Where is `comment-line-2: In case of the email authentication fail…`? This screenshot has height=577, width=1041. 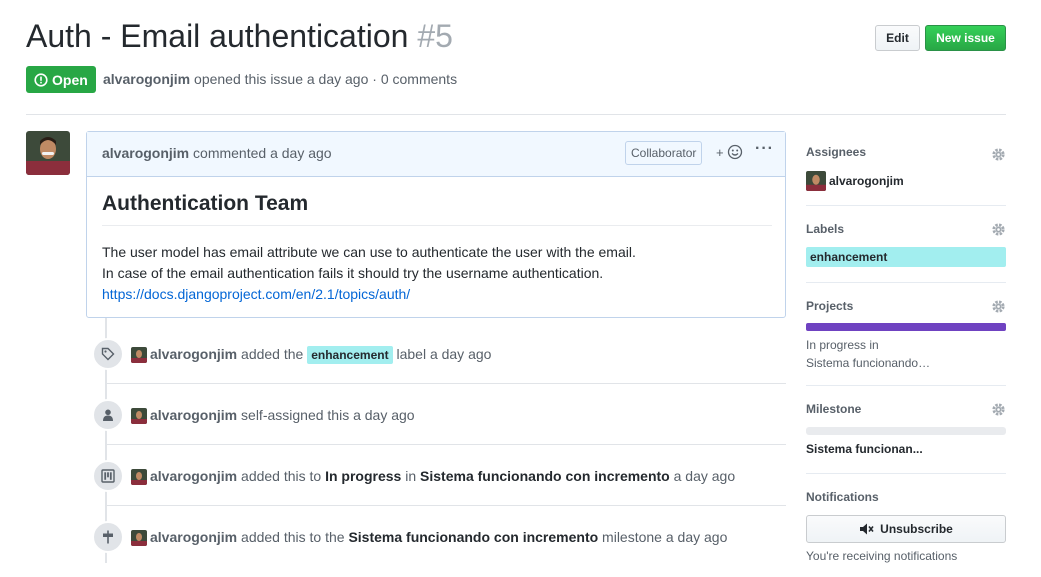
comment-line-2: In case of the email authentication fail… is located at coordinates (353, 273).